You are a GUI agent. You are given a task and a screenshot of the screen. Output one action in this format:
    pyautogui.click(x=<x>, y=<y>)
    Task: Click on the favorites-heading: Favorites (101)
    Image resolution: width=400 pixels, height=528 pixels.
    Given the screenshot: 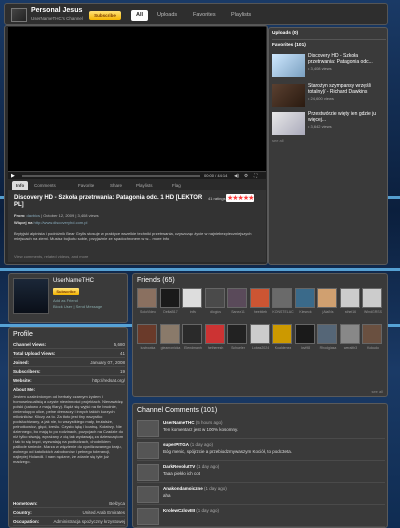 What is the action you would take?
    pyautogui.click(x=289, y=45)
    